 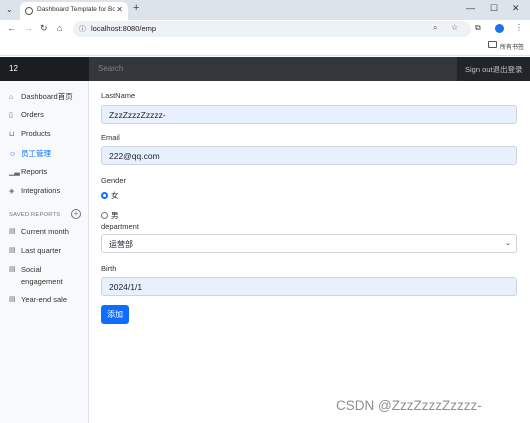 I want to click on saved-reports-heading: SAVED REPORTS, so click(x=35, y=215).